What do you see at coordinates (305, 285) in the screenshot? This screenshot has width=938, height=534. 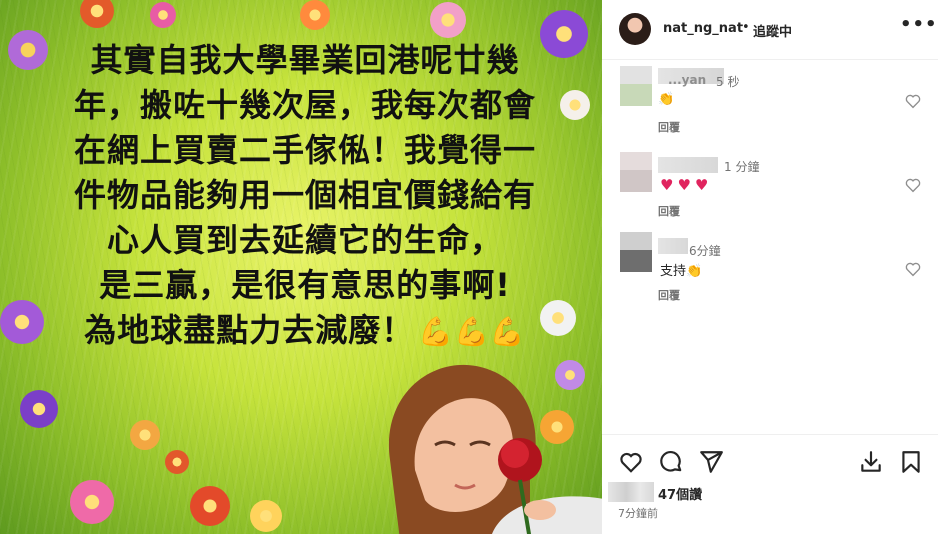 I see `quote-line: 是三贏，是很有意思的事啊!` at bounding box center [305, 285].